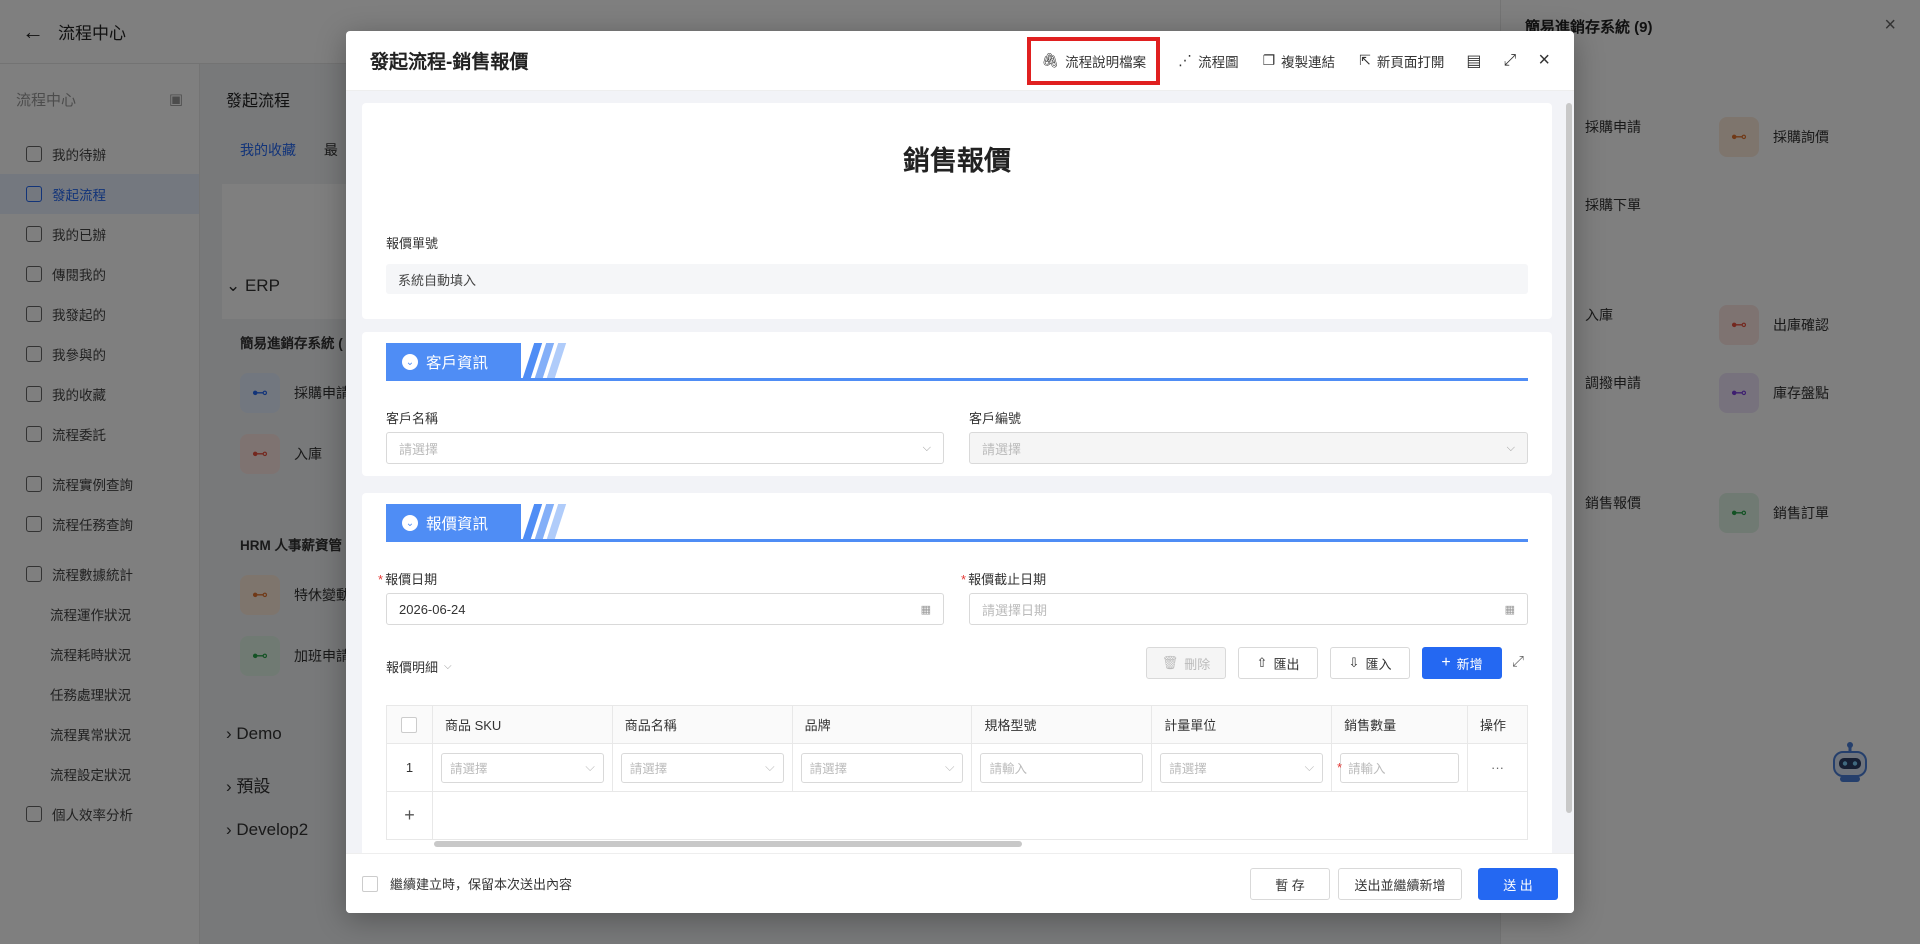  What do you see at coordinates (1497, 767) in the screenshot?
I see `more-actions-button: ···` at bounding box center [1497, 767].